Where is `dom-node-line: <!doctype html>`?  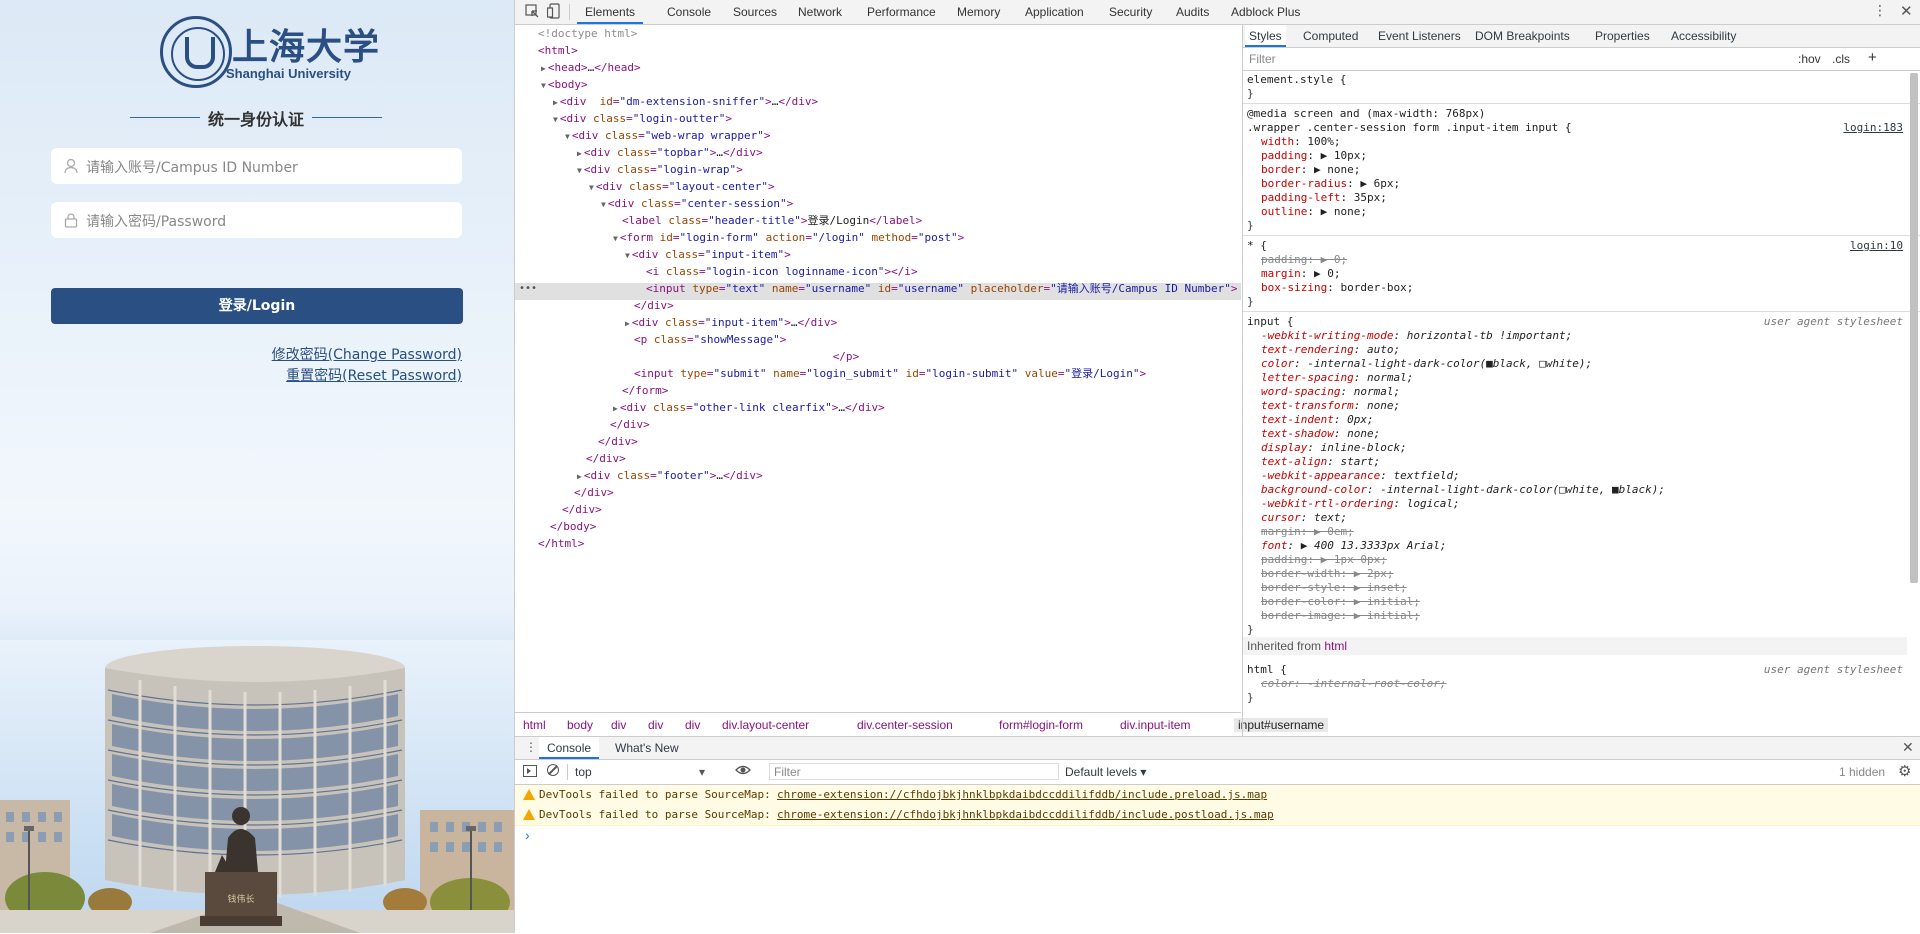 dom-node-line: <!doctype html> is located at coordinates (583, 33).